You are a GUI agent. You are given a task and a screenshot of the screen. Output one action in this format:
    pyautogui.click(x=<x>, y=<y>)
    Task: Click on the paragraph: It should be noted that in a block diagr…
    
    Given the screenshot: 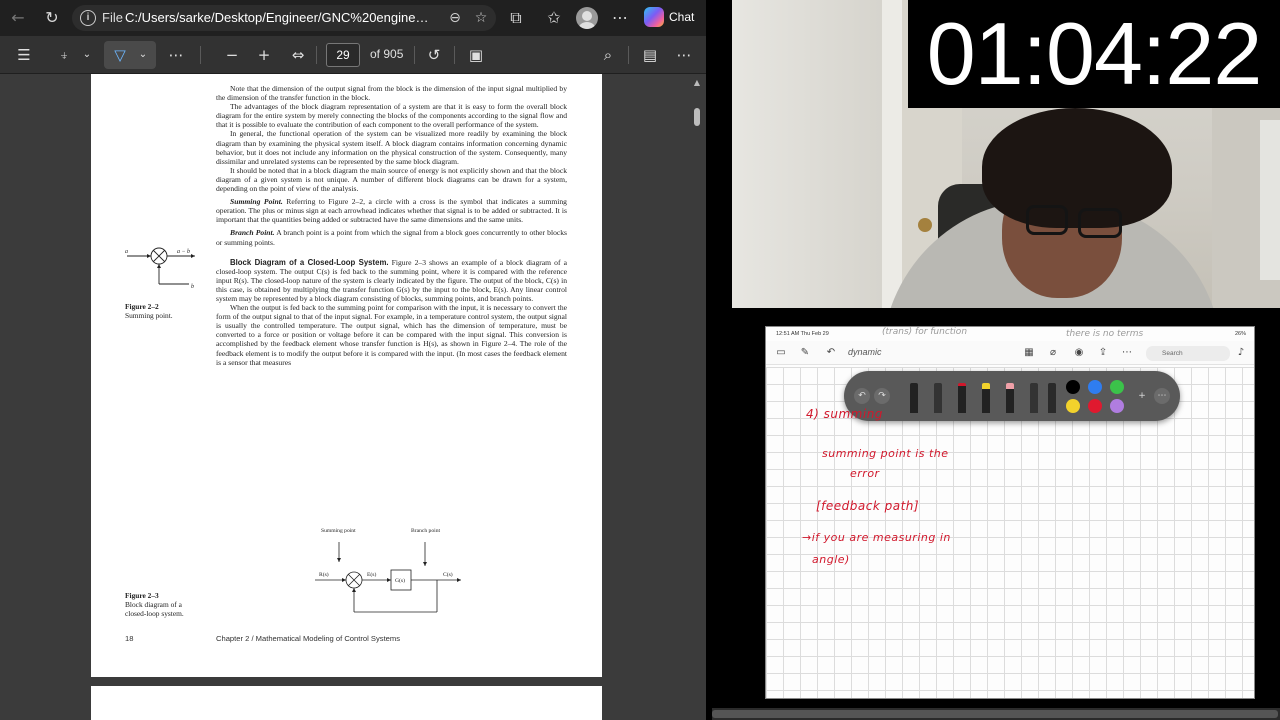 What is the action you would take?
    pyautogui.click(x=391, y=179)
    